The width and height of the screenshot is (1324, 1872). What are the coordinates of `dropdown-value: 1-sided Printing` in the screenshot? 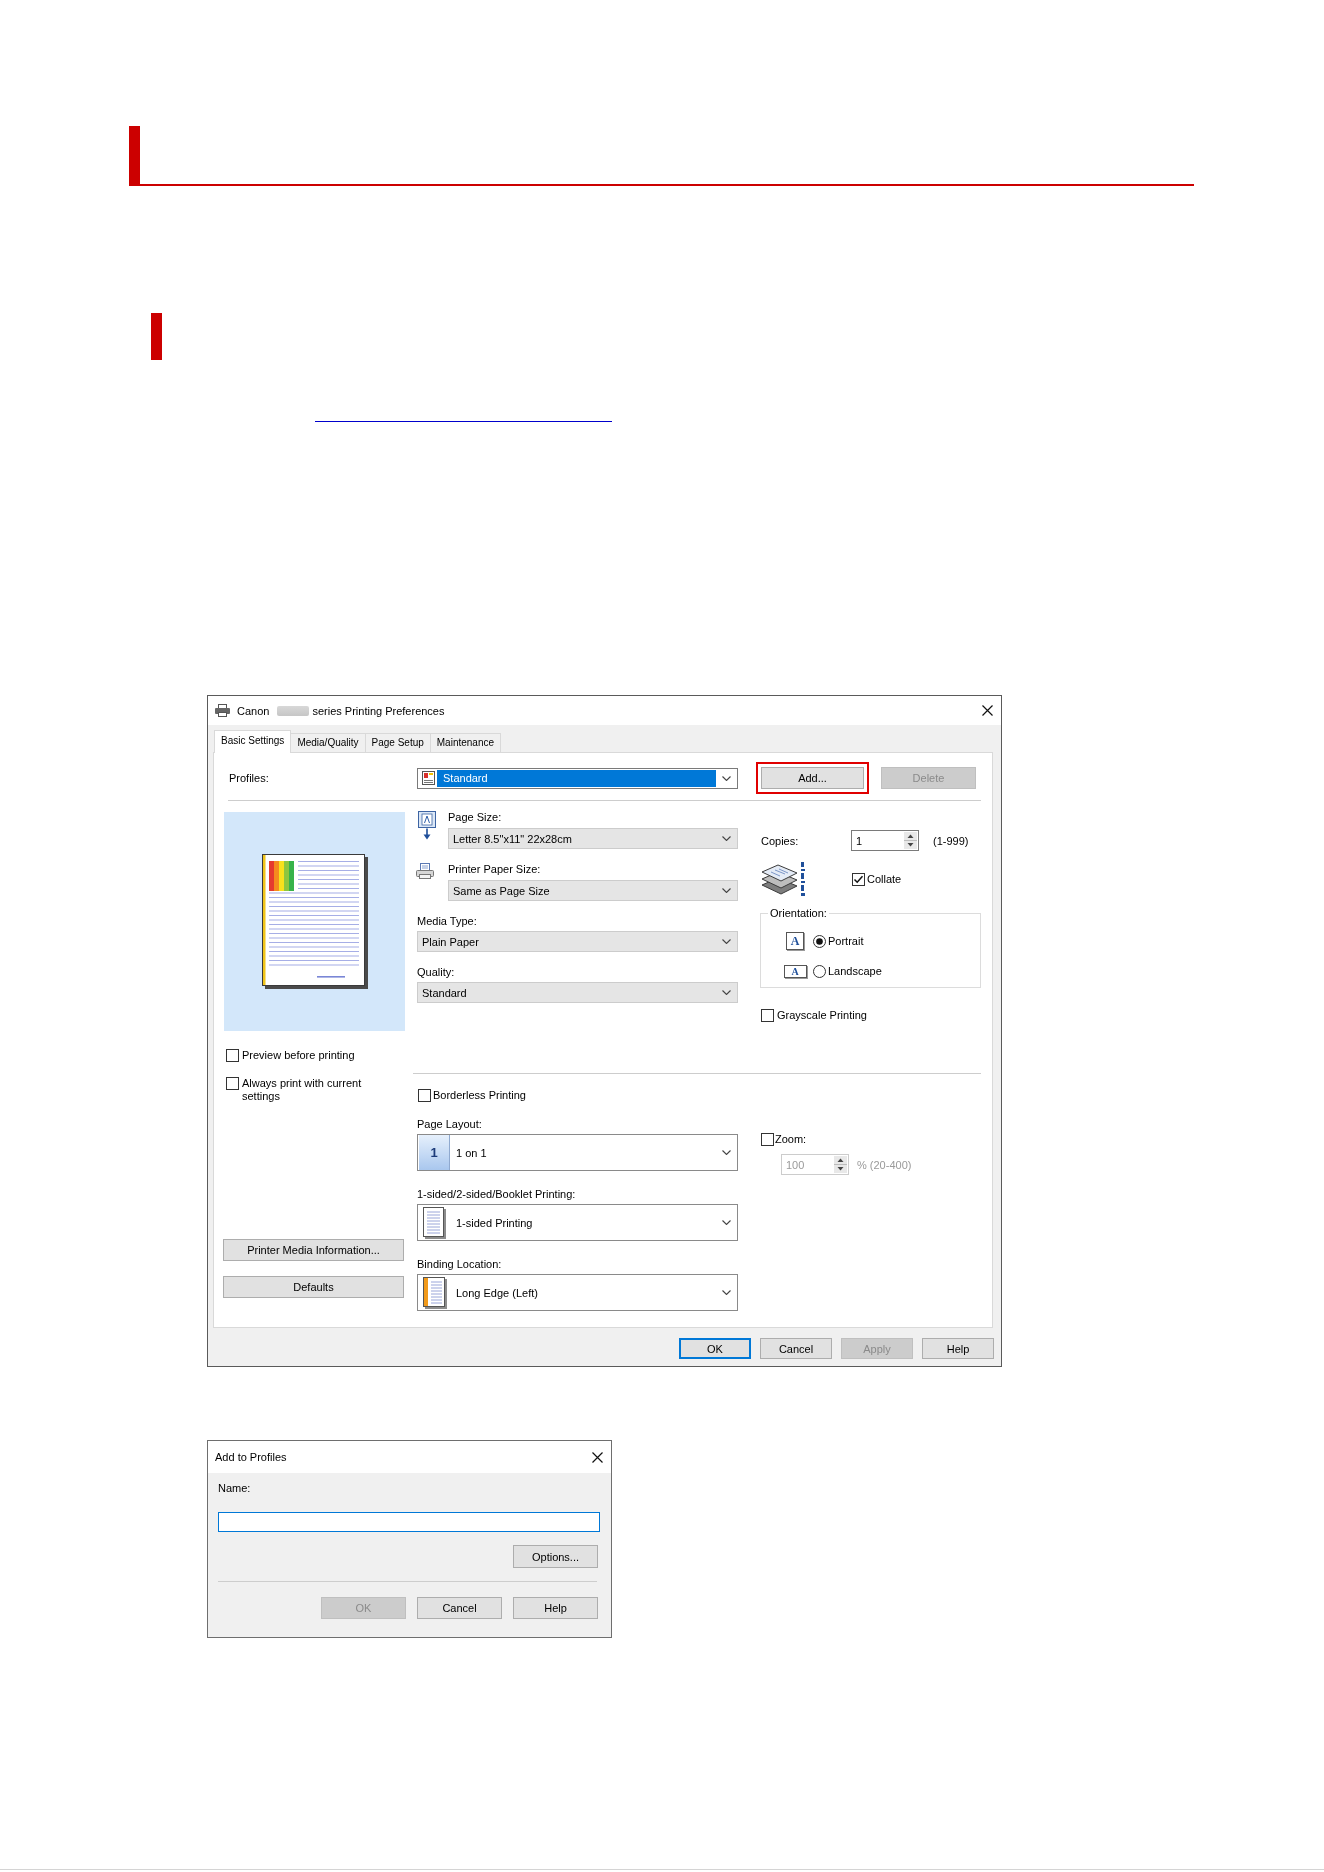 It's located at (495, 1222).